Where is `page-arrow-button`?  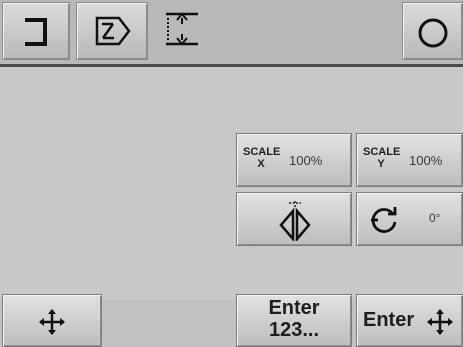 page-arrow-button is located at coordinates (112, 31).